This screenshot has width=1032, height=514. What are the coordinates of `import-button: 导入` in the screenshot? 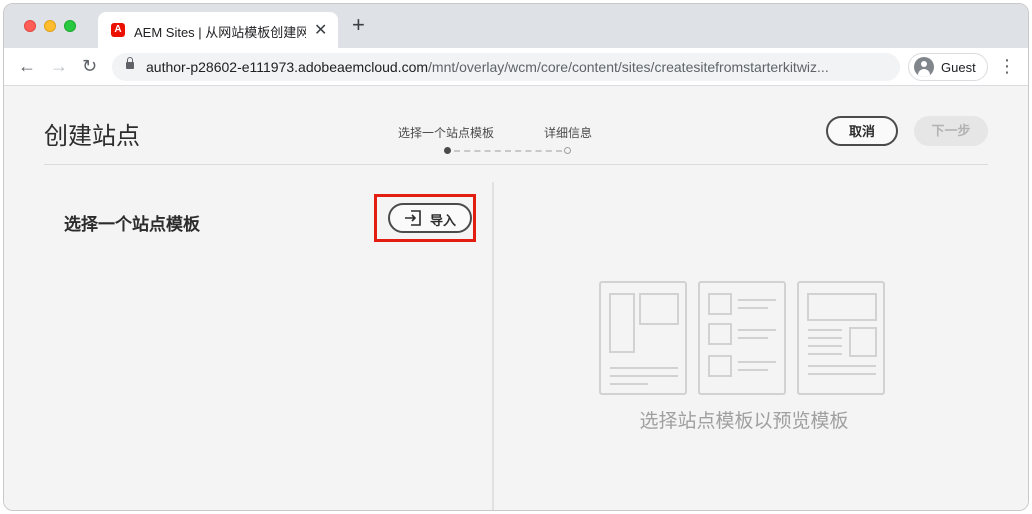 It's located at (430, 218).